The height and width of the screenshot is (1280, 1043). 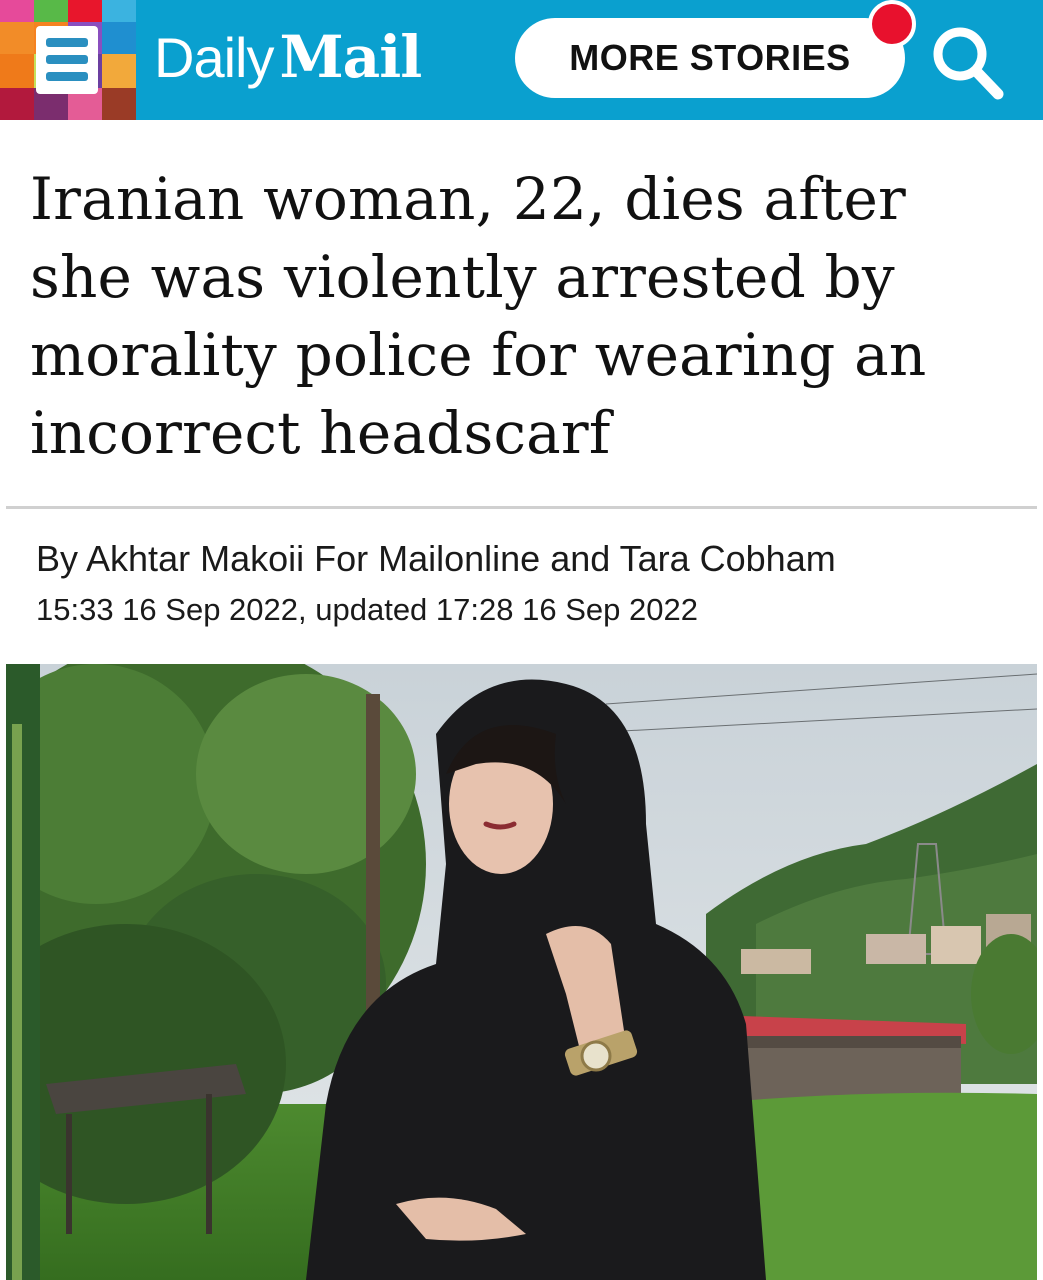 I want to click on divider, so click(x=521, y=507).